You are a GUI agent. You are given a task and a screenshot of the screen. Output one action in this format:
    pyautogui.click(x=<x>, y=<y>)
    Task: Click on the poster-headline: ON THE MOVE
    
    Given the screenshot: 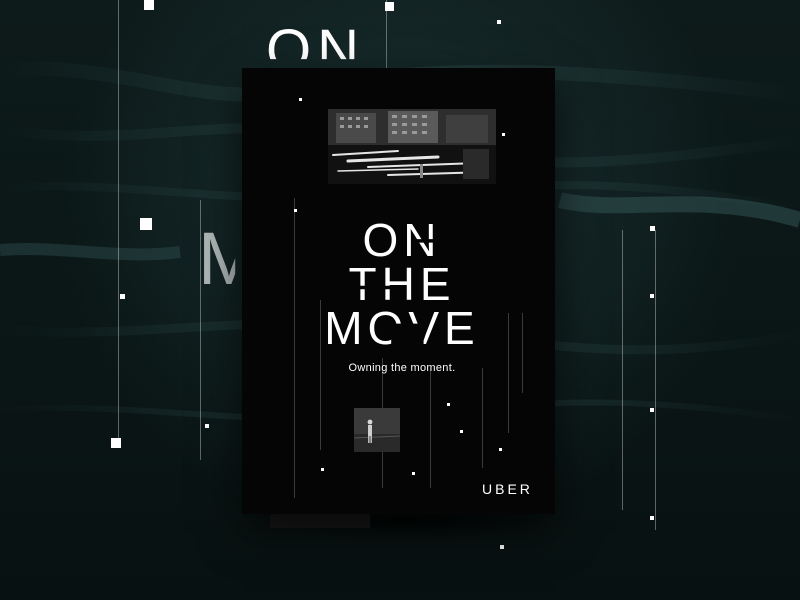 What is the action you would take?
    pyautogui.click(x=402, y=284)
    